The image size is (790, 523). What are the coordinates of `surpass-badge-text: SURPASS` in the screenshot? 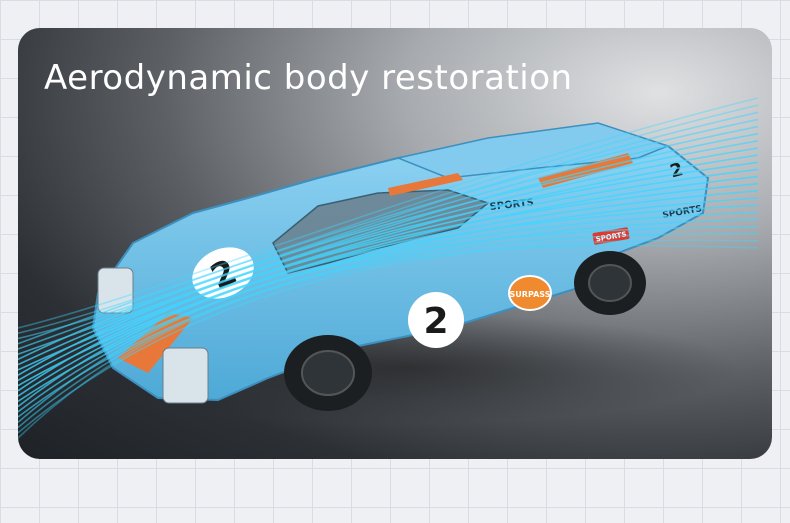 It's located at (530, 294).